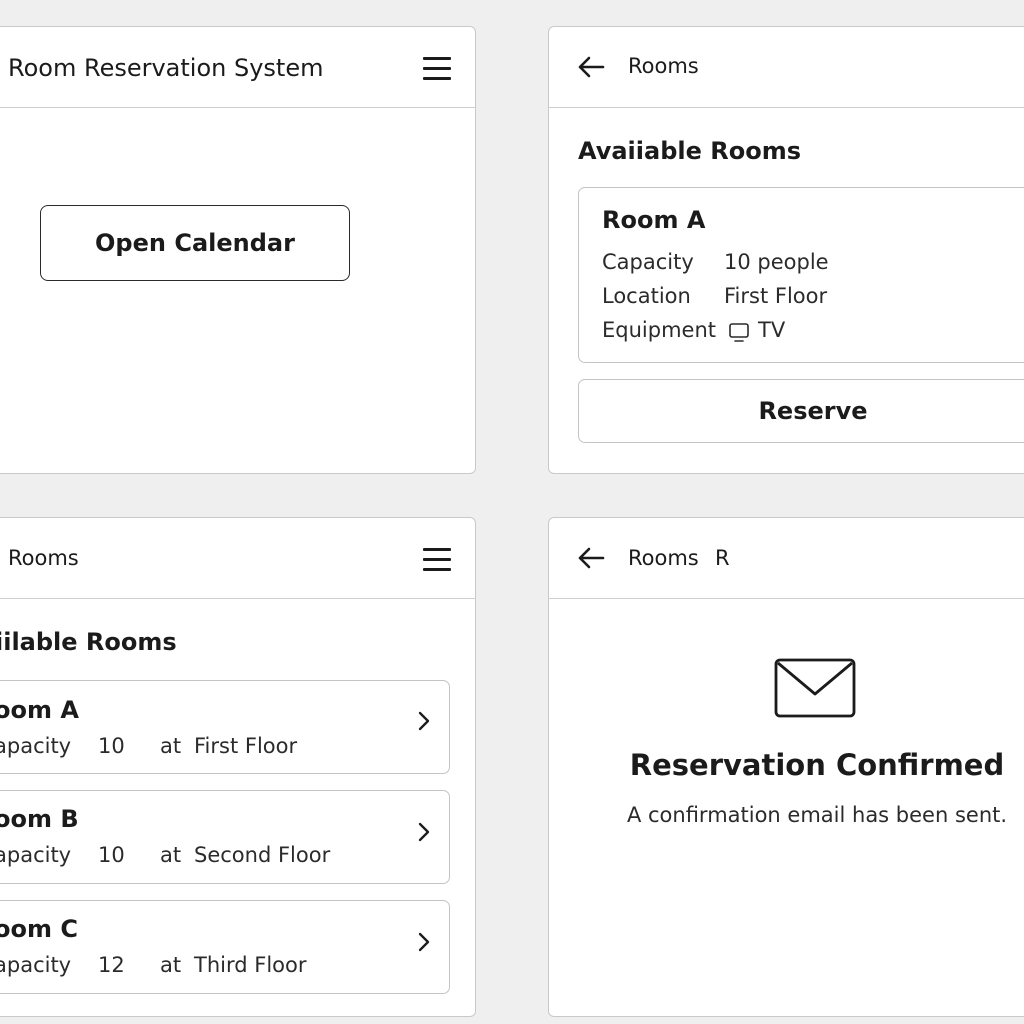 Image resolution: width=1024 pixels, height=1024 pixels. What do you see at coordinates (88, 642) in the screenshot?
I see `available-rooms-heading: iilable Rooms` at bounding box center [88, 642].